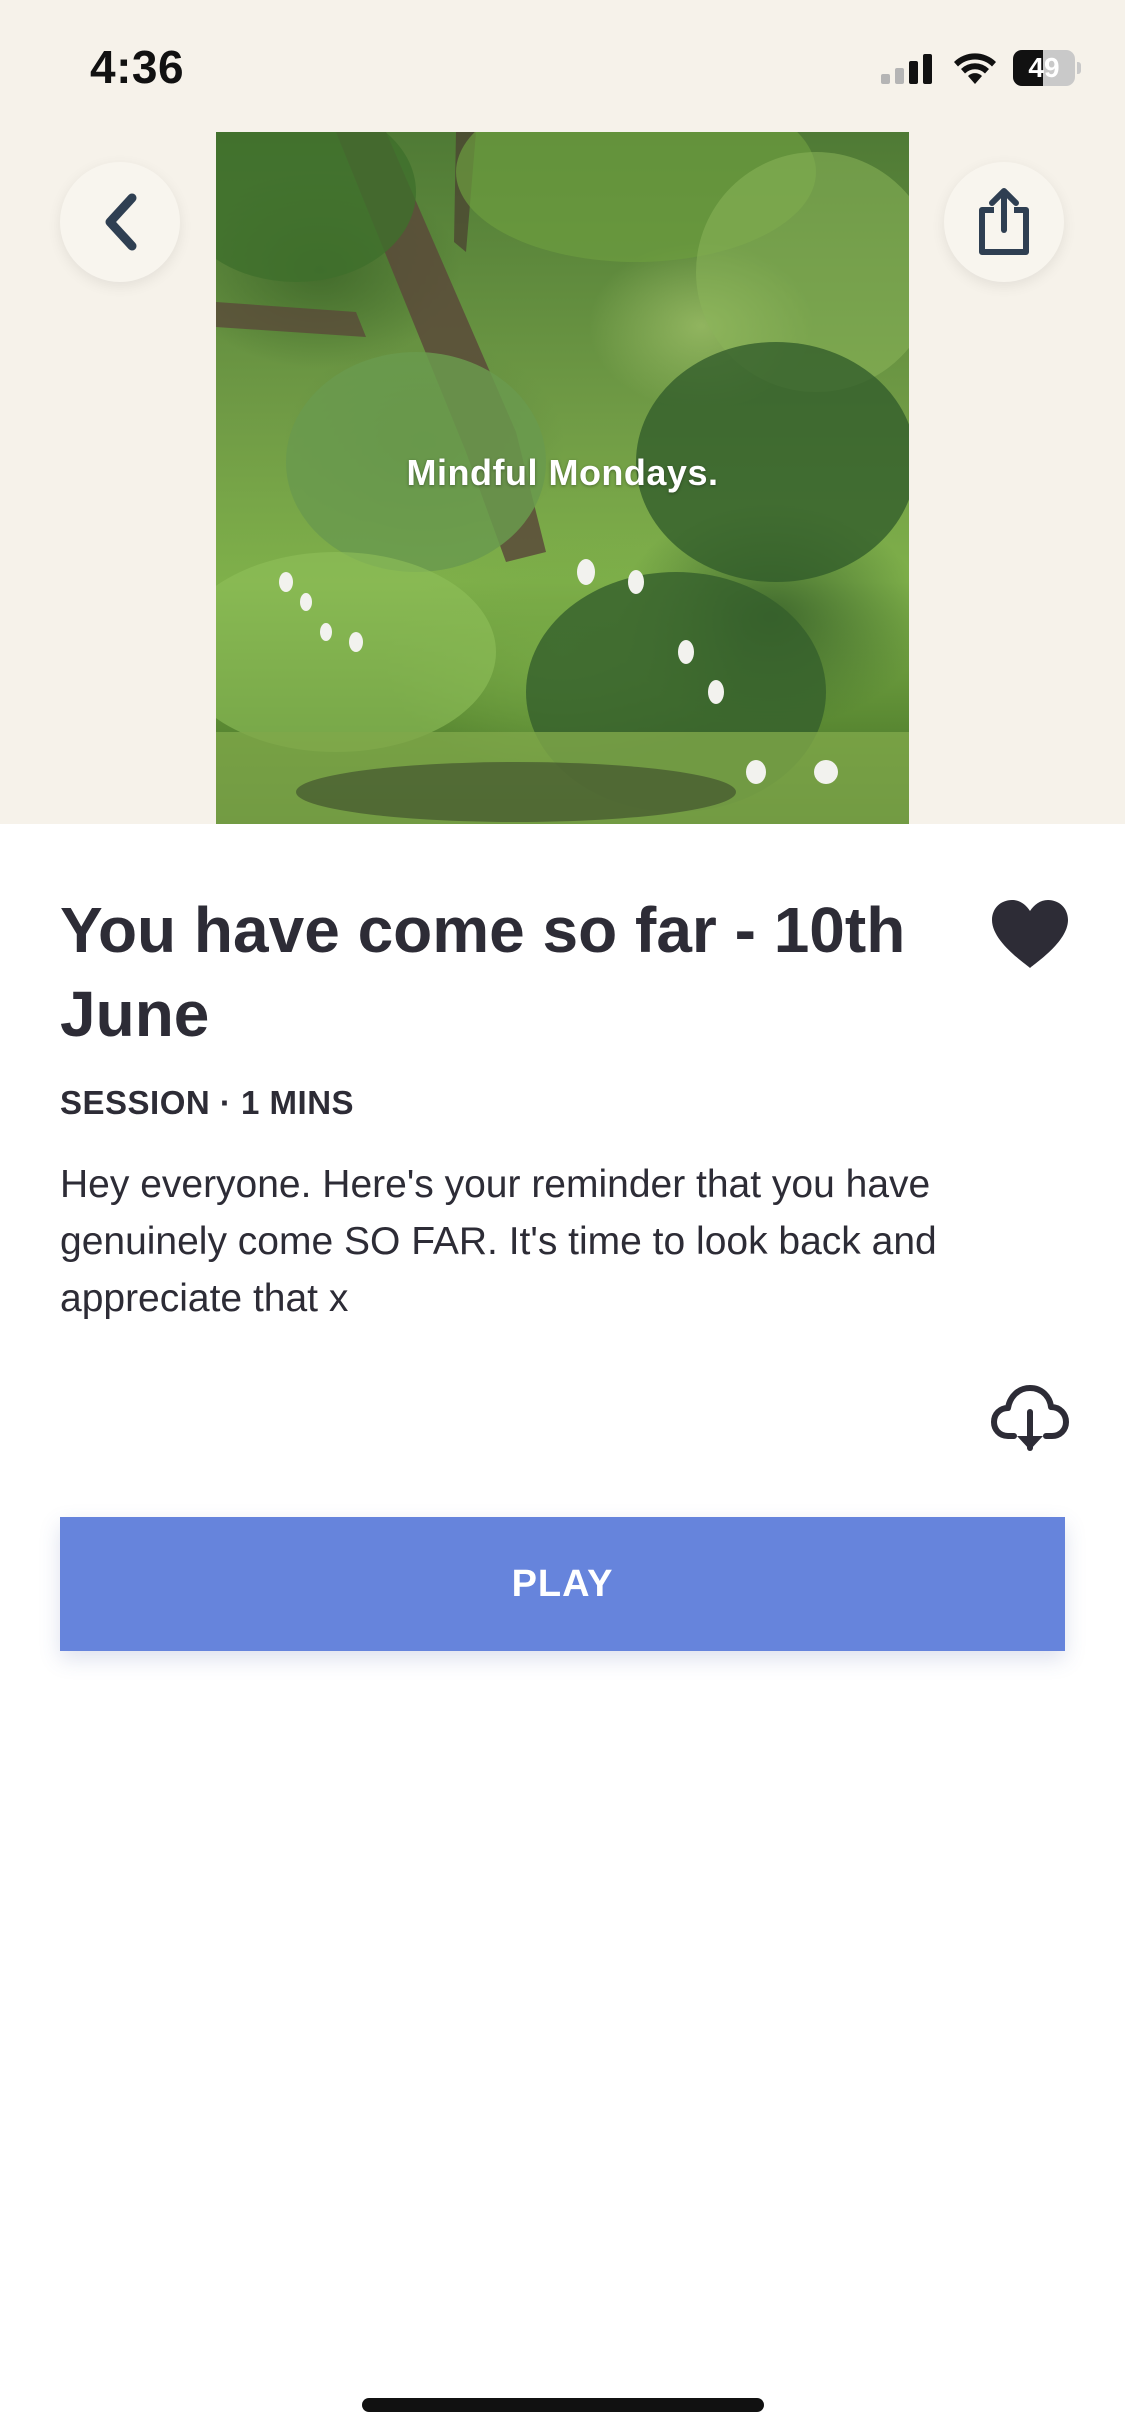  Describe the element at coordinates (137, 67) in the screenshot. I see `status-time: 4:36` at that location.